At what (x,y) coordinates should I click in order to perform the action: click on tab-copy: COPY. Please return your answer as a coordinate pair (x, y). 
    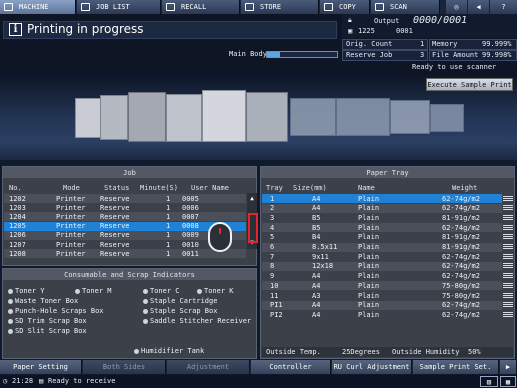
    Looking at the image, I should click on (345, 7).